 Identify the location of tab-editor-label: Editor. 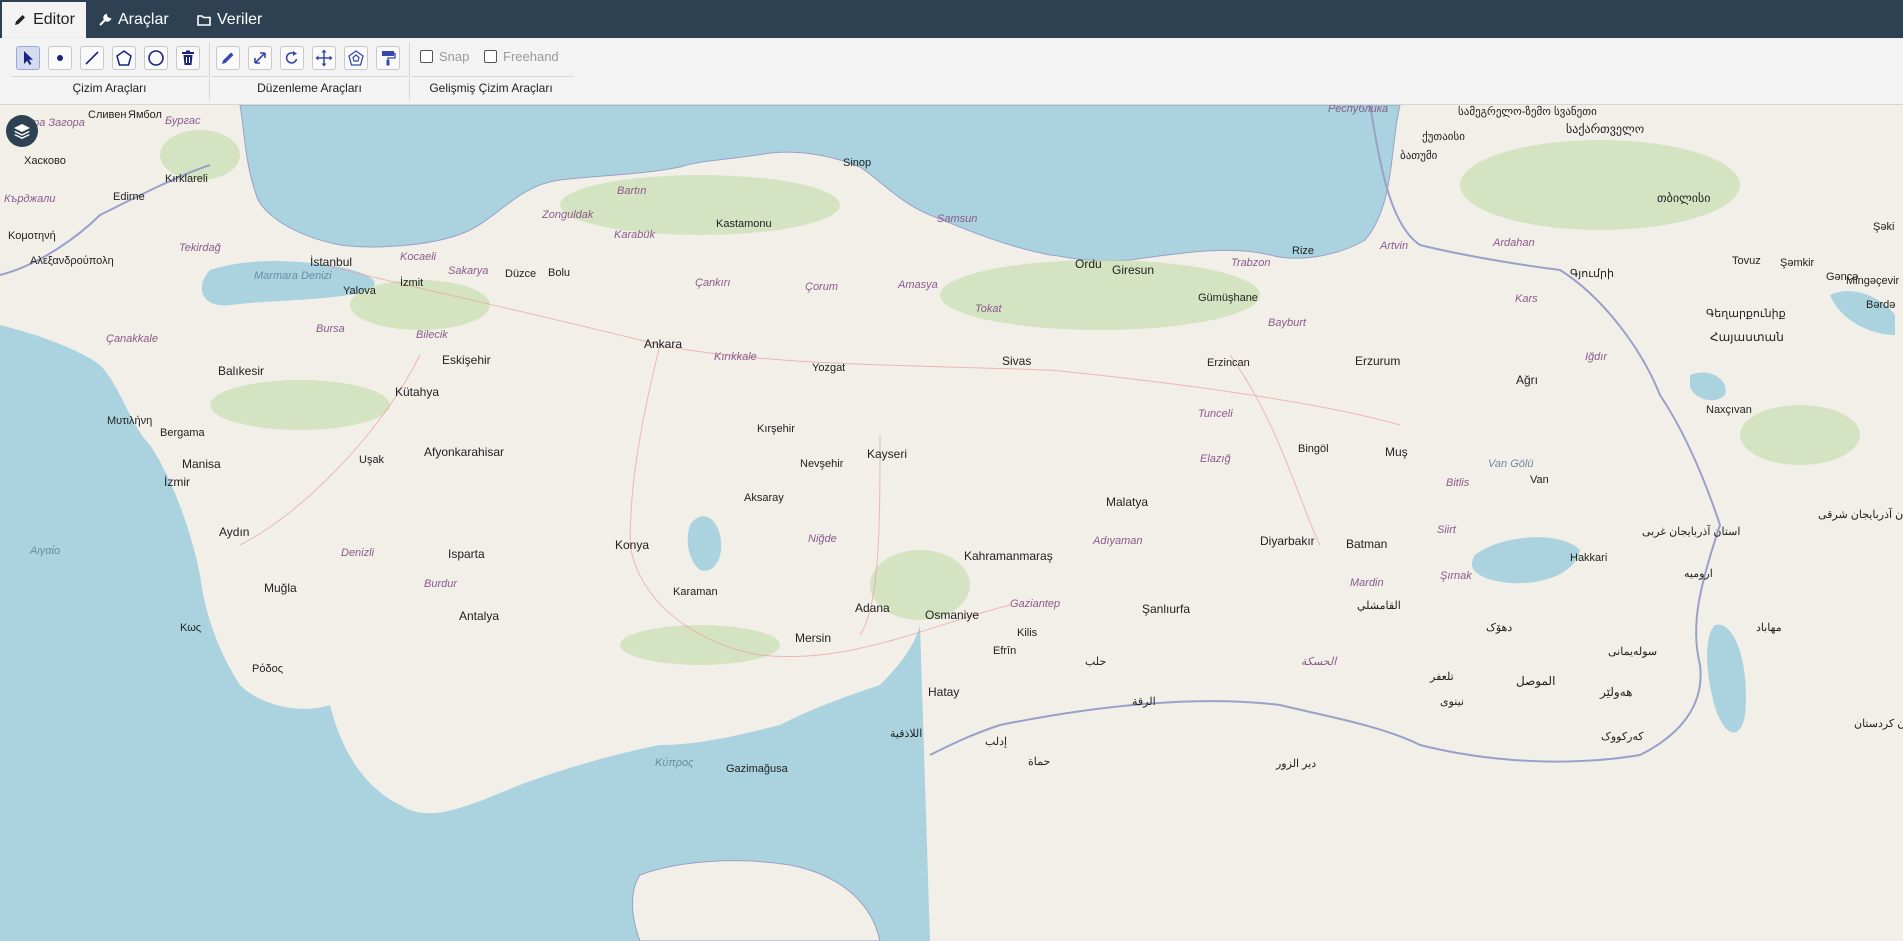
(54, 19).